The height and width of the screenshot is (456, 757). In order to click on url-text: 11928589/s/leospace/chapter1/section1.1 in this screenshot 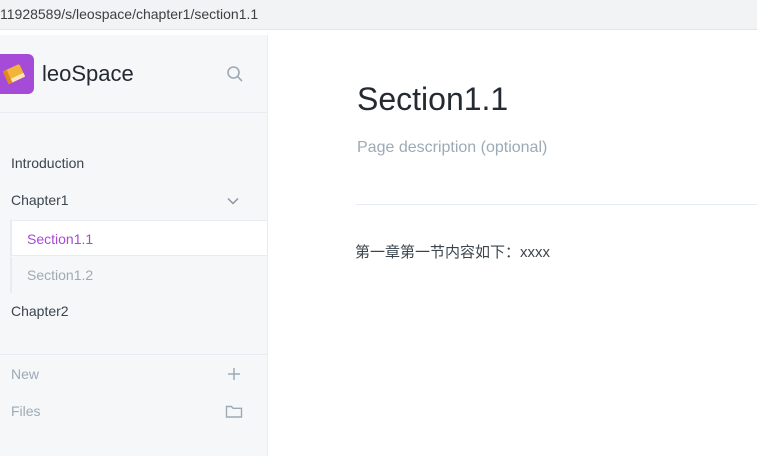, I will do `click(129, 14)`.